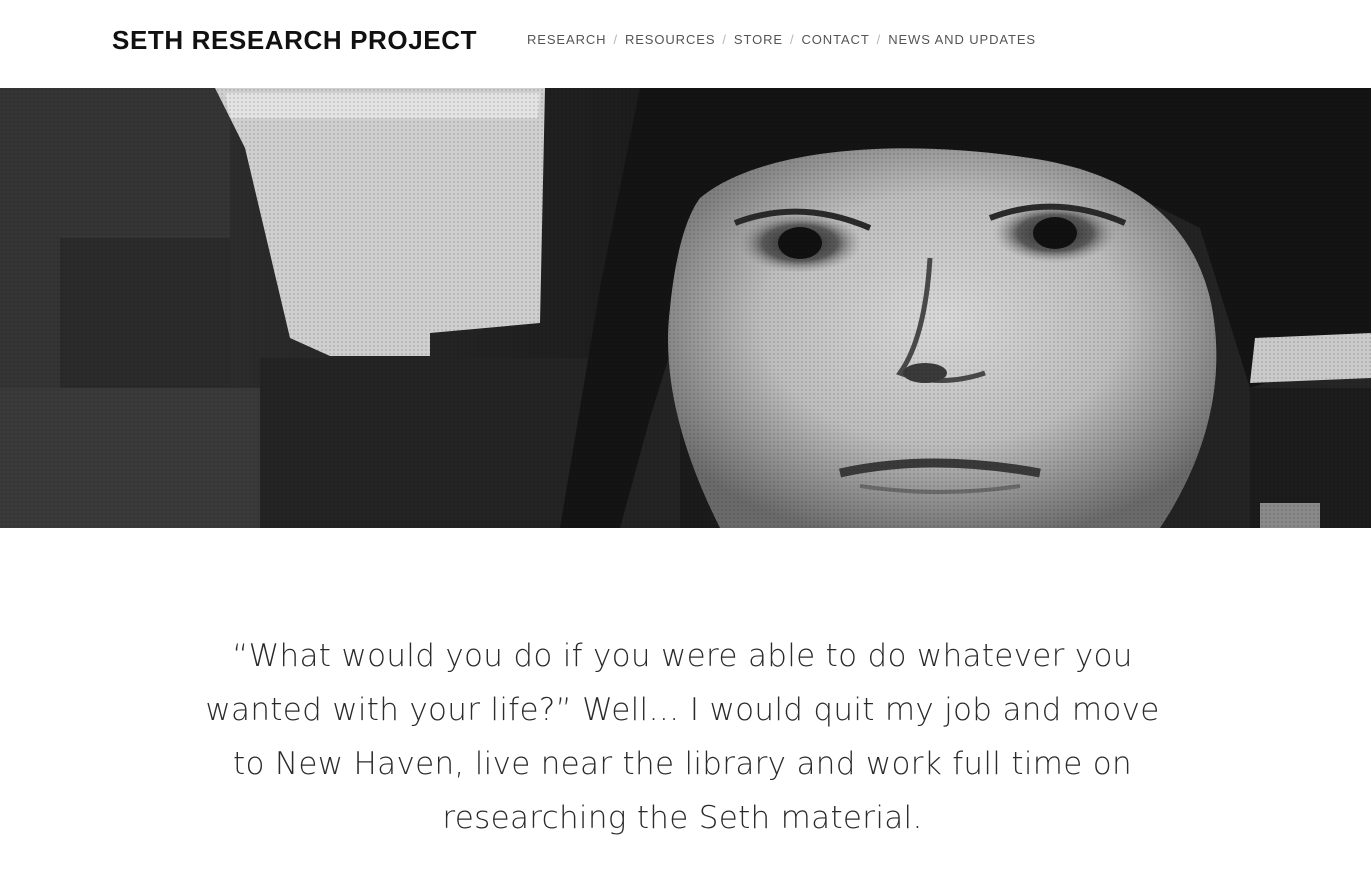 The height and width of the screenshot is (878, 1371). What do you see at coordinates (670, 40) in the screenshot?
I see `nav-resources-link: RESOURCES` at bounding box center [670, 40].